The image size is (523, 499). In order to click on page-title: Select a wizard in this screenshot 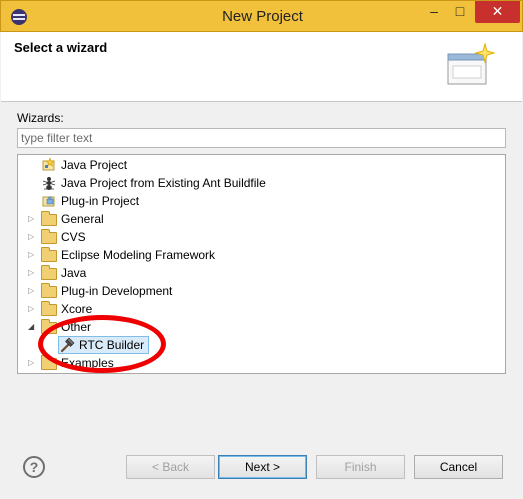, I will do `click(61, 47)`.